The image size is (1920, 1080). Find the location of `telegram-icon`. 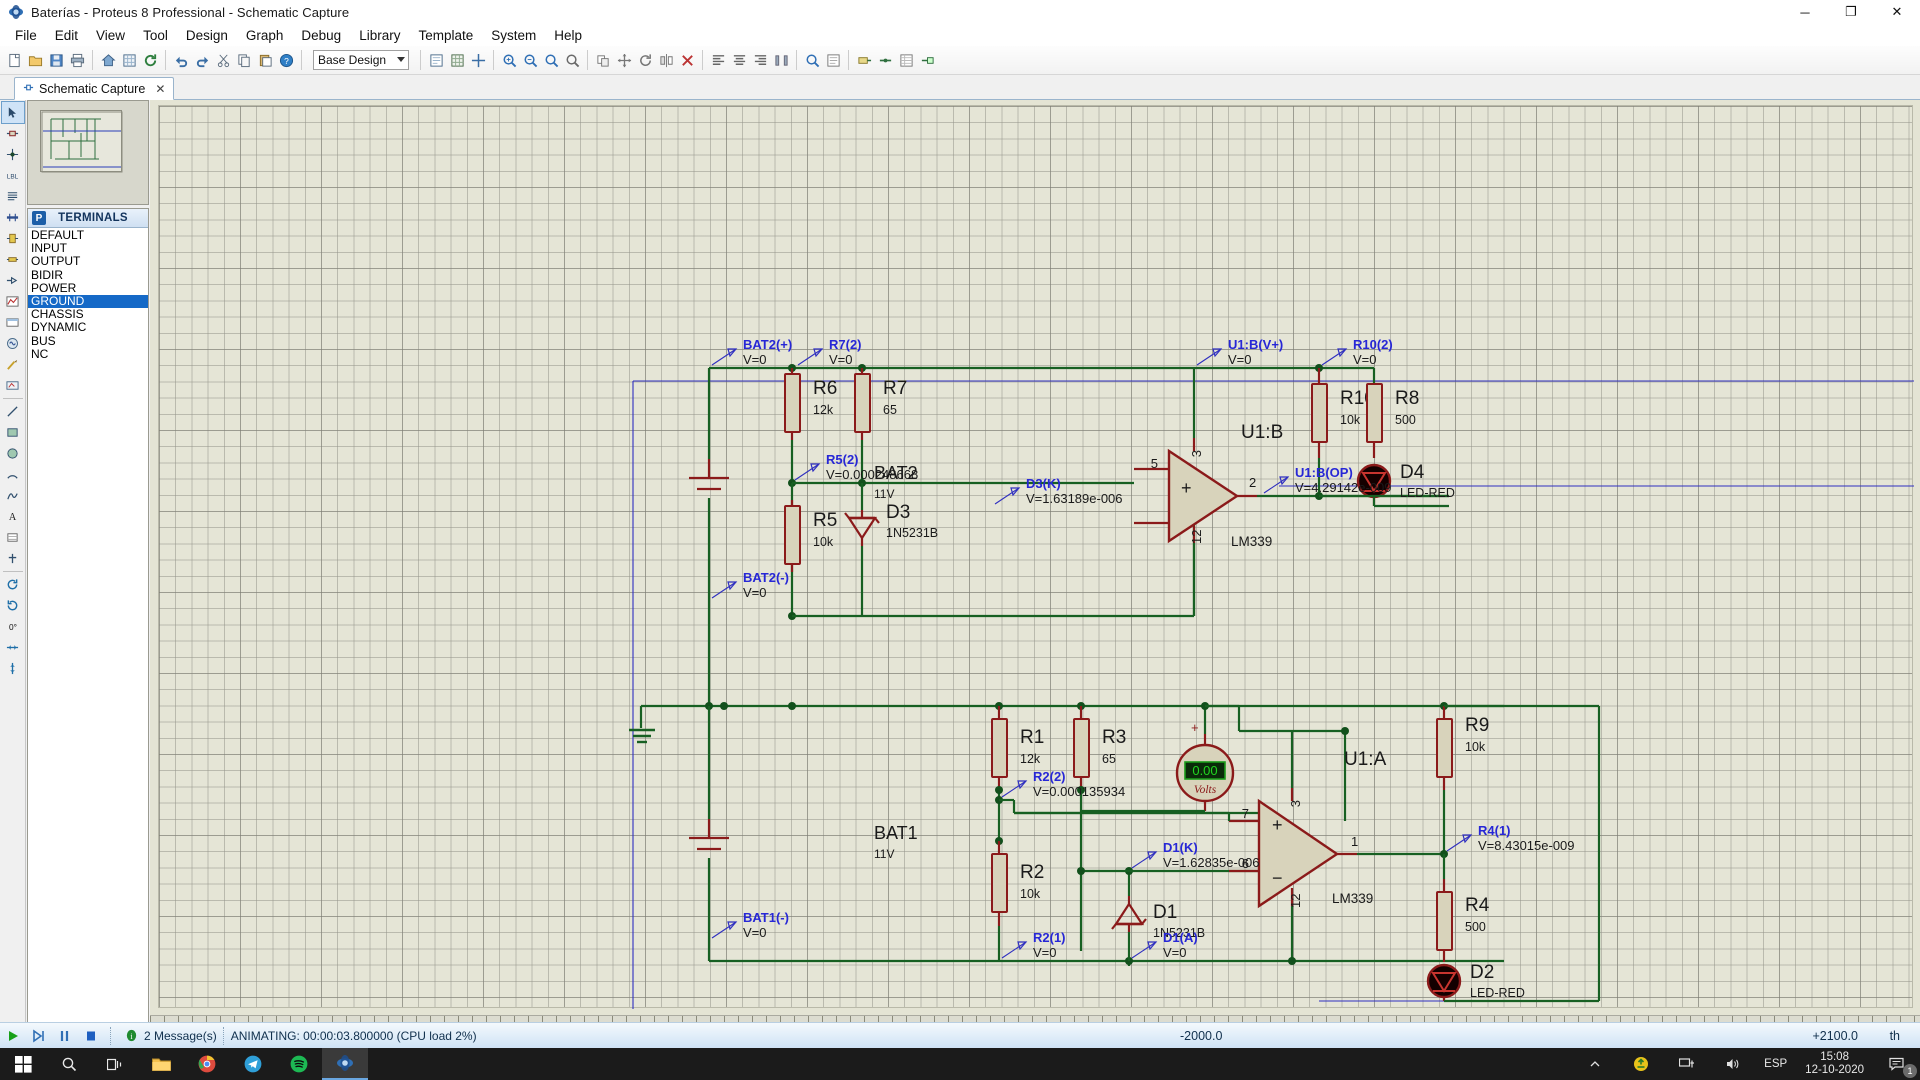

telegram-icon is located at coordinates (253, 1064).